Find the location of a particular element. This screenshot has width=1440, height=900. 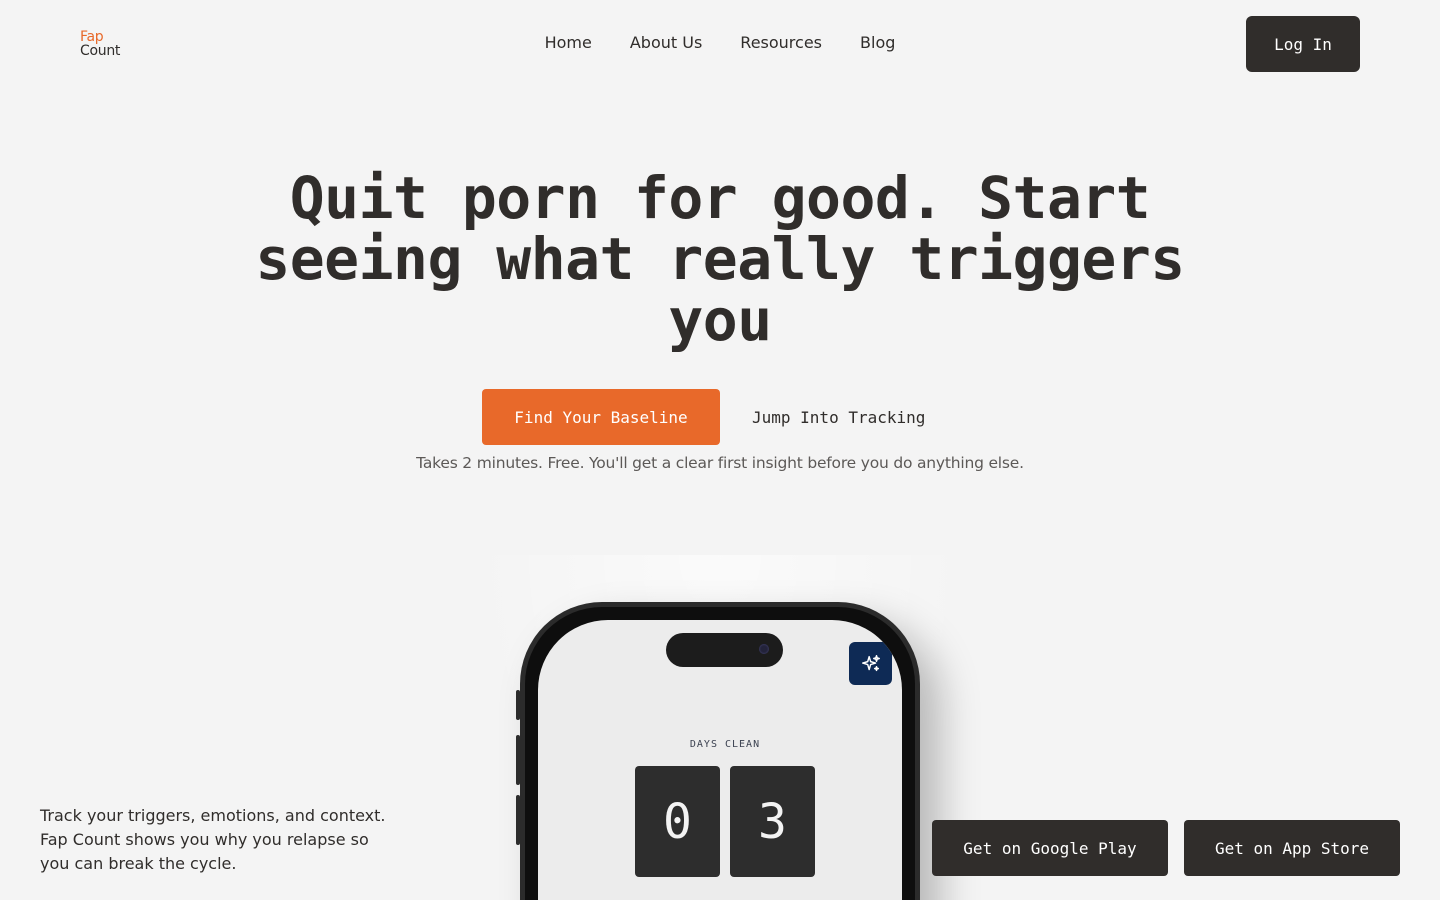

digit-ones: 3 is located at coordinates (772, 821).